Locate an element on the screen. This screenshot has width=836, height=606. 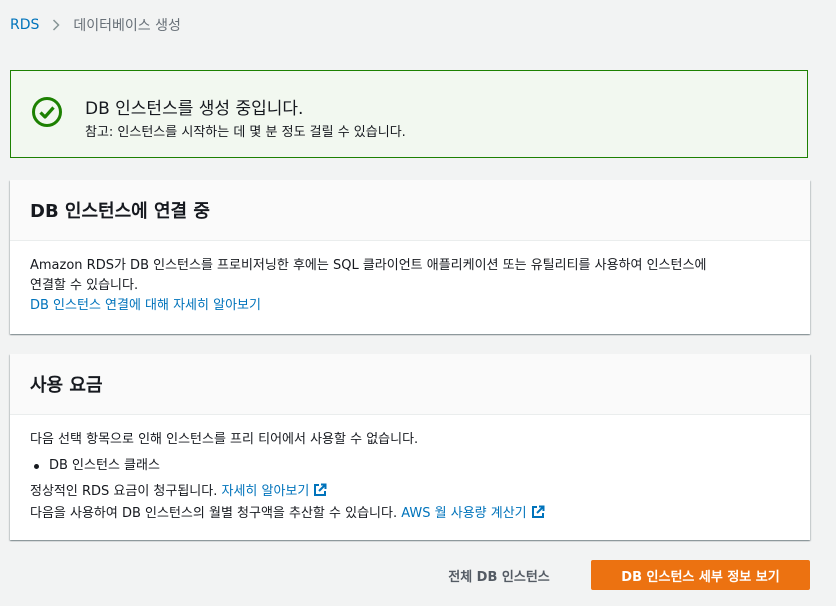
chevron-right-icon is located at coordinates (56, 25).